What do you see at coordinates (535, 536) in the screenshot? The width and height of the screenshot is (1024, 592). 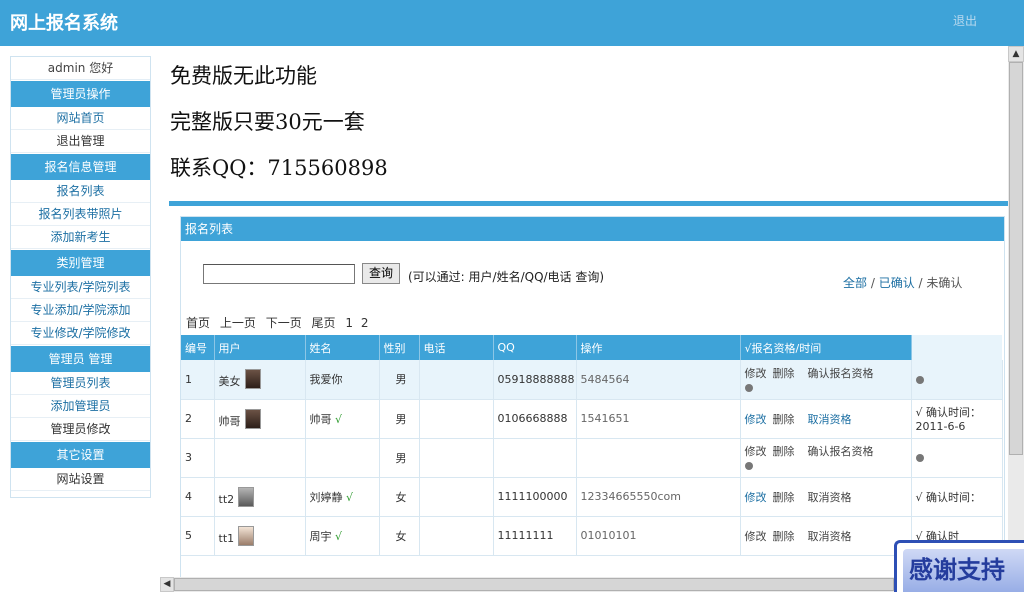 I see `row-qq: 11111111` at bounding box center [535, 536].